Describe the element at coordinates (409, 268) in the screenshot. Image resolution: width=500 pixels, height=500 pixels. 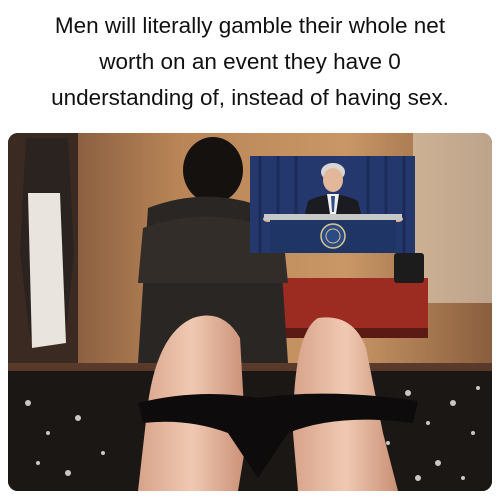
I see `speaker` at that location.